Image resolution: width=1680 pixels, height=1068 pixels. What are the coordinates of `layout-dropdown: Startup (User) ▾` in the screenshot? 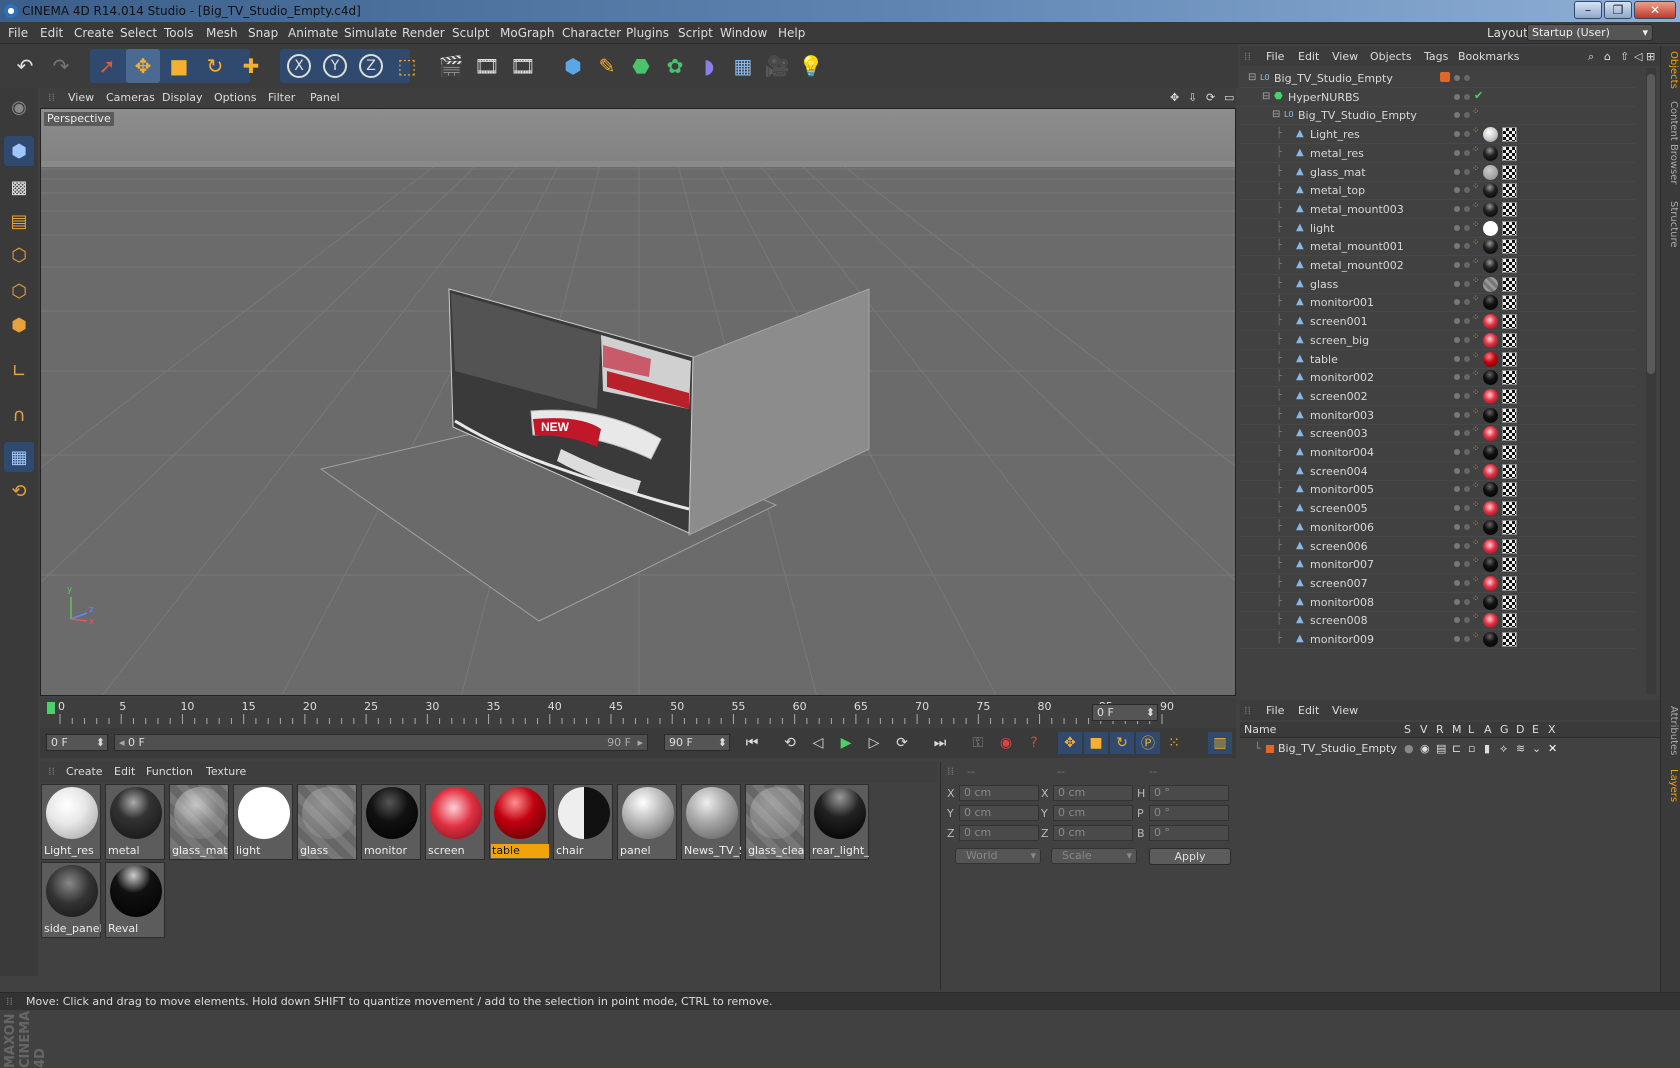 It's located at (1590, 32).